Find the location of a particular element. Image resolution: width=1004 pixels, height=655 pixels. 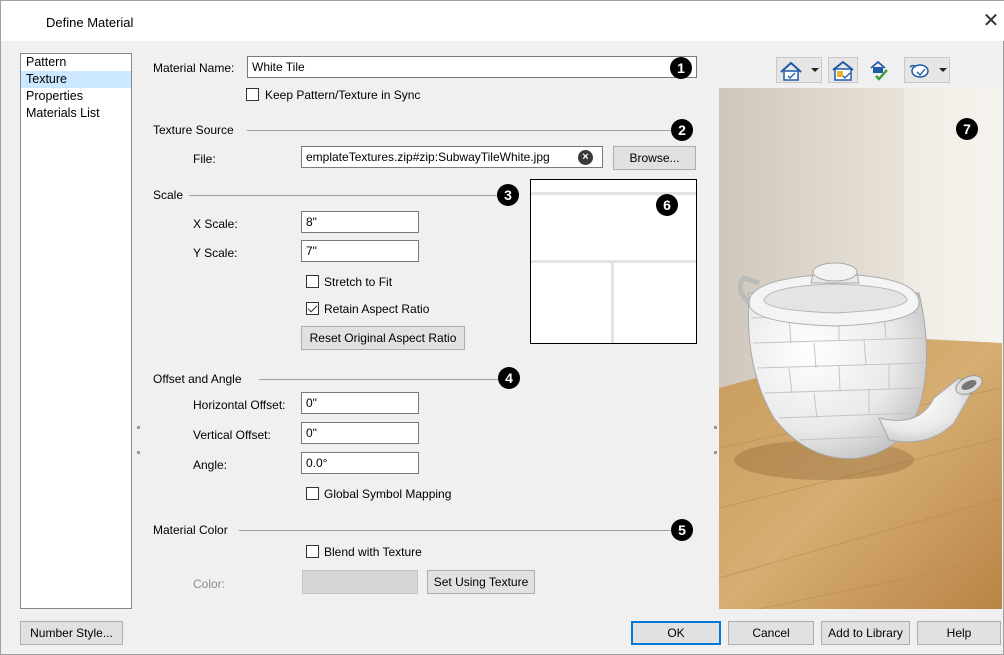

teapot-view-icon is located at coordinates (928, 71).